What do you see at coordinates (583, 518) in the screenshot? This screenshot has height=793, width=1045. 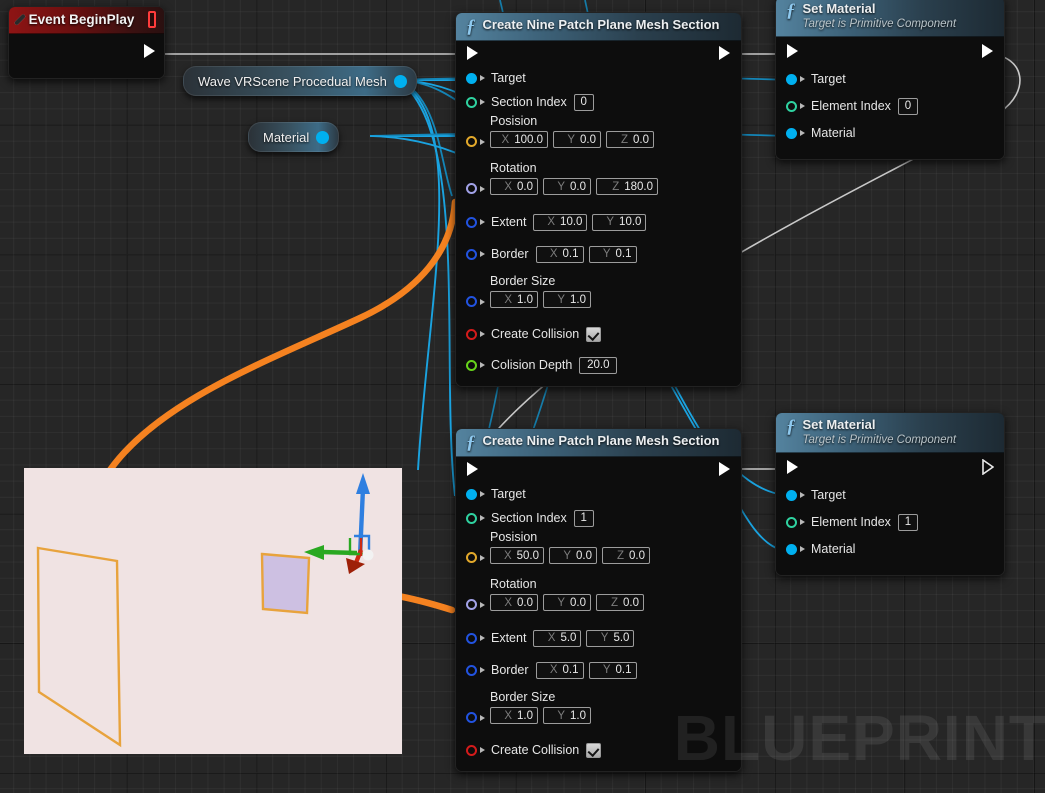 I see `section-index-input: 1` at bounding box center [583, 518].